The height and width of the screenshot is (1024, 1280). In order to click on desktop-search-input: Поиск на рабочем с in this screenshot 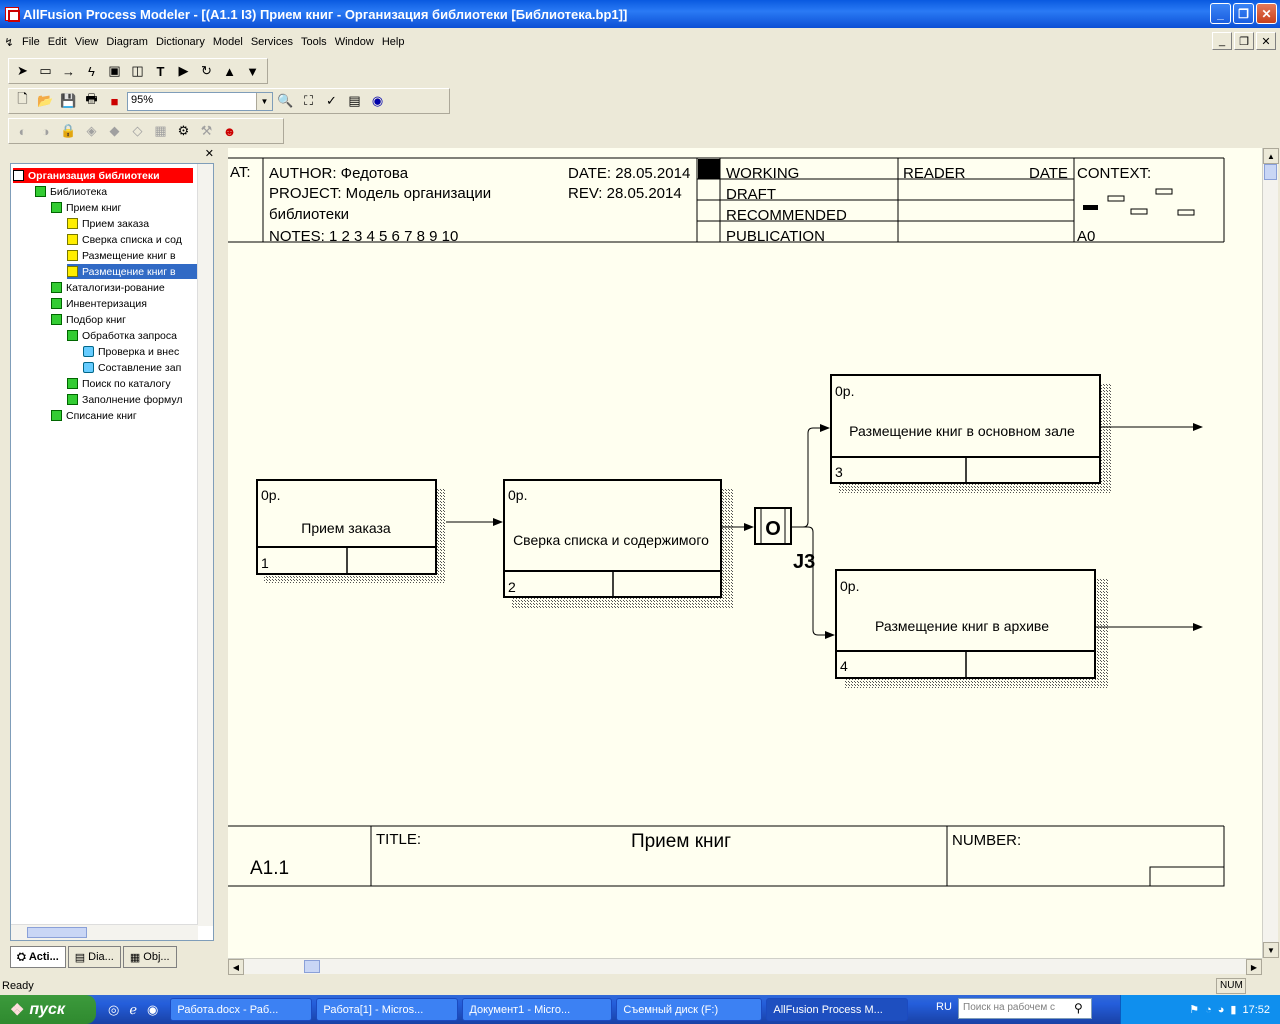, I will do `click(1025, 1008)`.